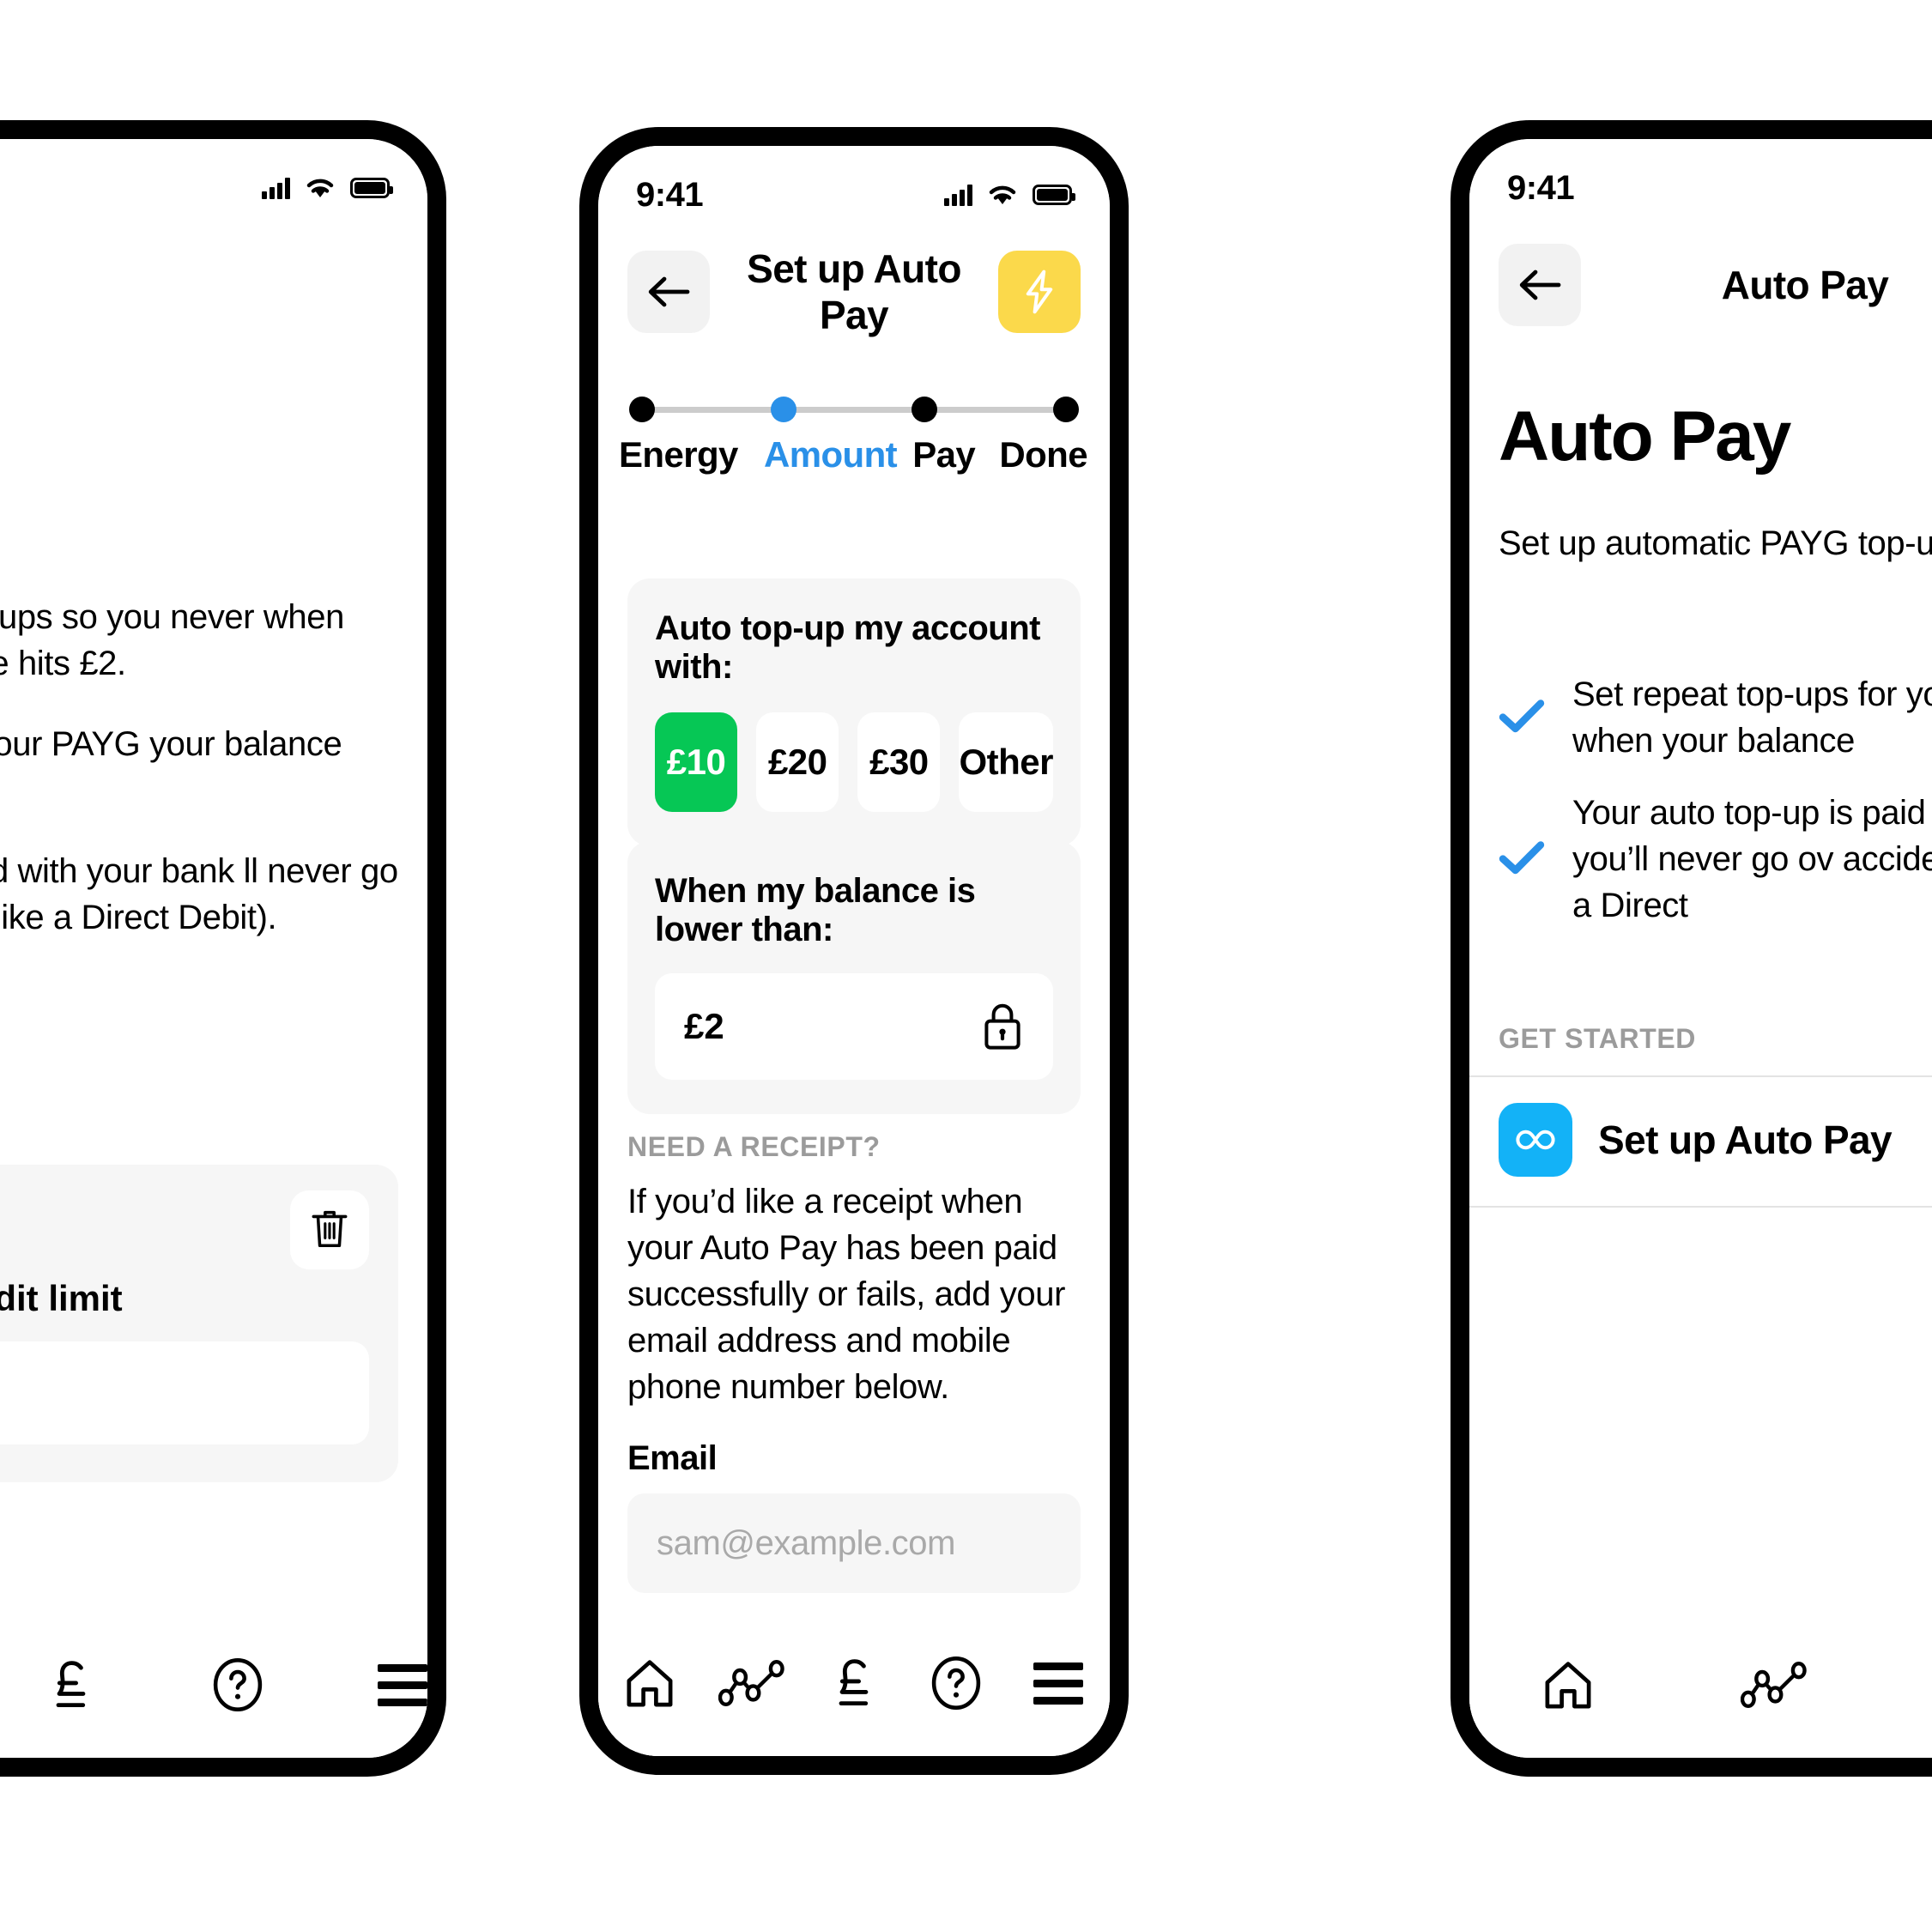  What do you see at coordinates (754, 1146) in the screenshot?
I see `receipt-eyebrow: NEED A RECEIPT?` at bounding box center [754, 1146].